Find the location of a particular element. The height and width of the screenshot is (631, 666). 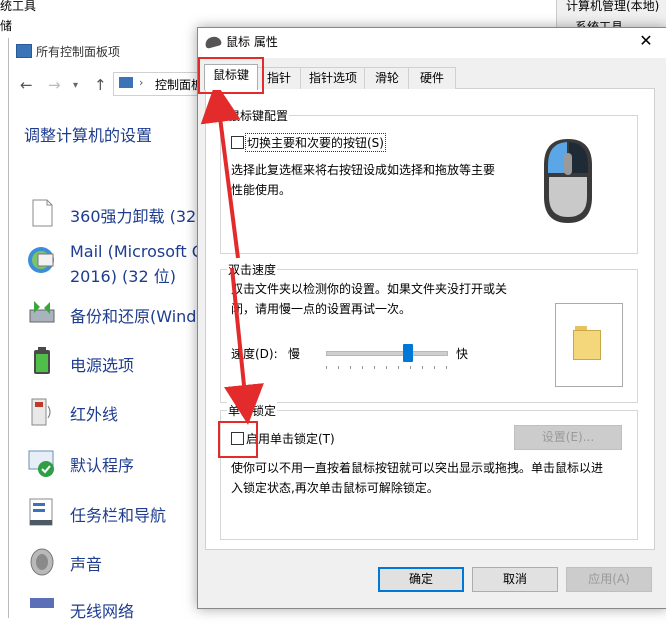

annotation-arrow-up is located at coordinates (220, 170).